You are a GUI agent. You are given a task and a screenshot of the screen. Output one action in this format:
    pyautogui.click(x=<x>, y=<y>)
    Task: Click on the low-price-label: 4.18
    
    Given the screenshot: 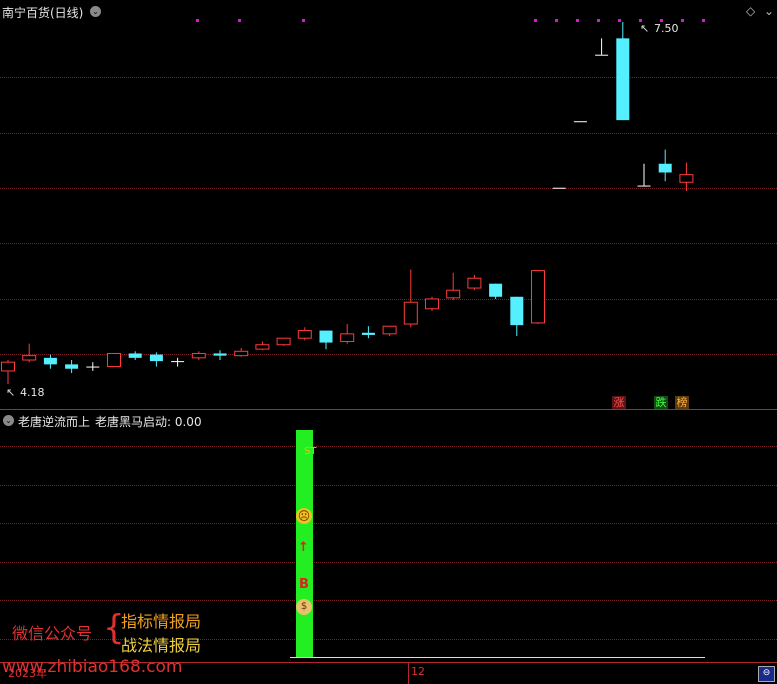 What is the action you would take?
    pyautogui.click(x=32, y=392)
    